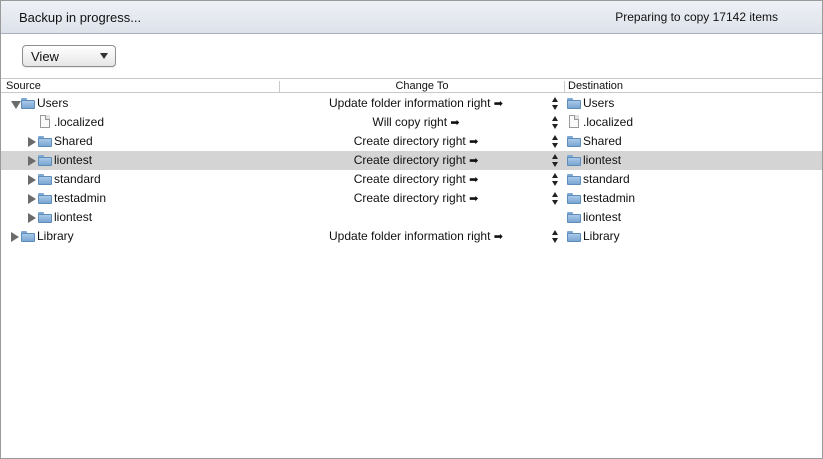 This screenshot has width=823, height=459. What do you see at coordinates (411, 217) in the screenshot?
I see `table-row: liontest liontest` at bounding box center [411, 217].